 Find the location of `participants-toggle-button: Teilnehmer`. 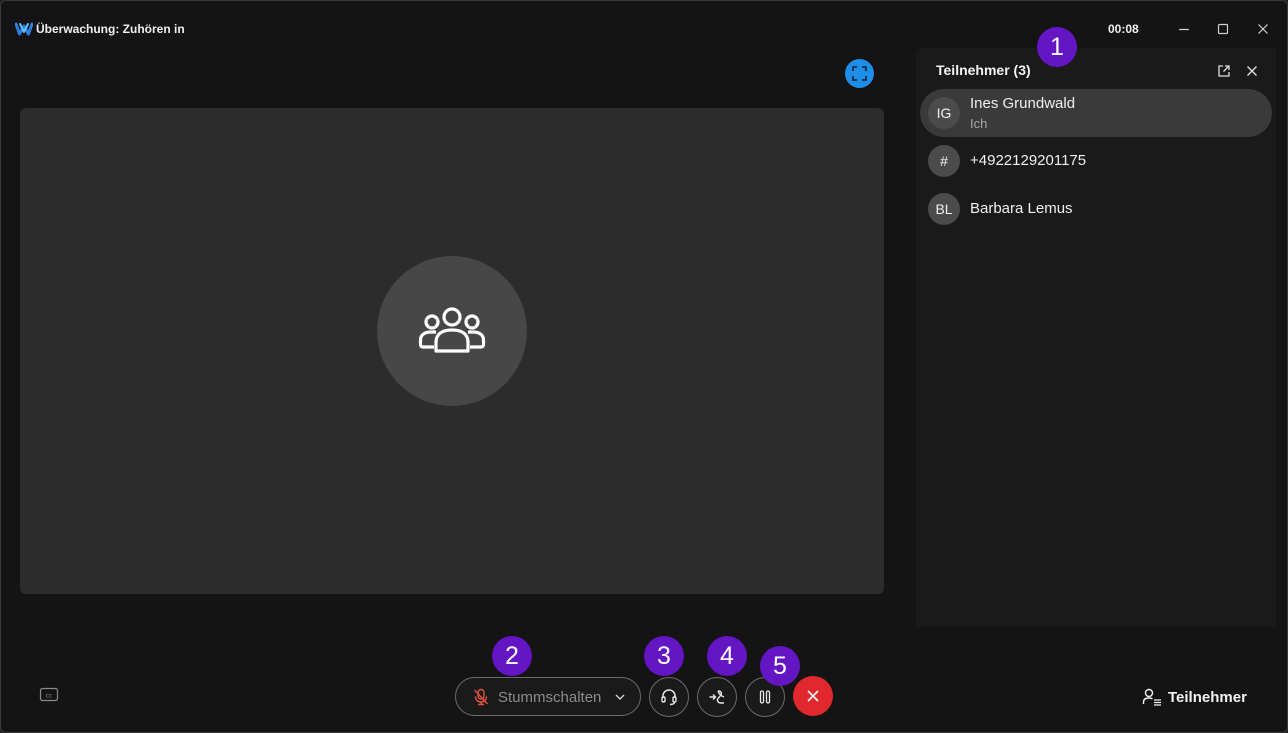

participants-toggle-button: Teilnehmer is located at coordinates (1194, 697).